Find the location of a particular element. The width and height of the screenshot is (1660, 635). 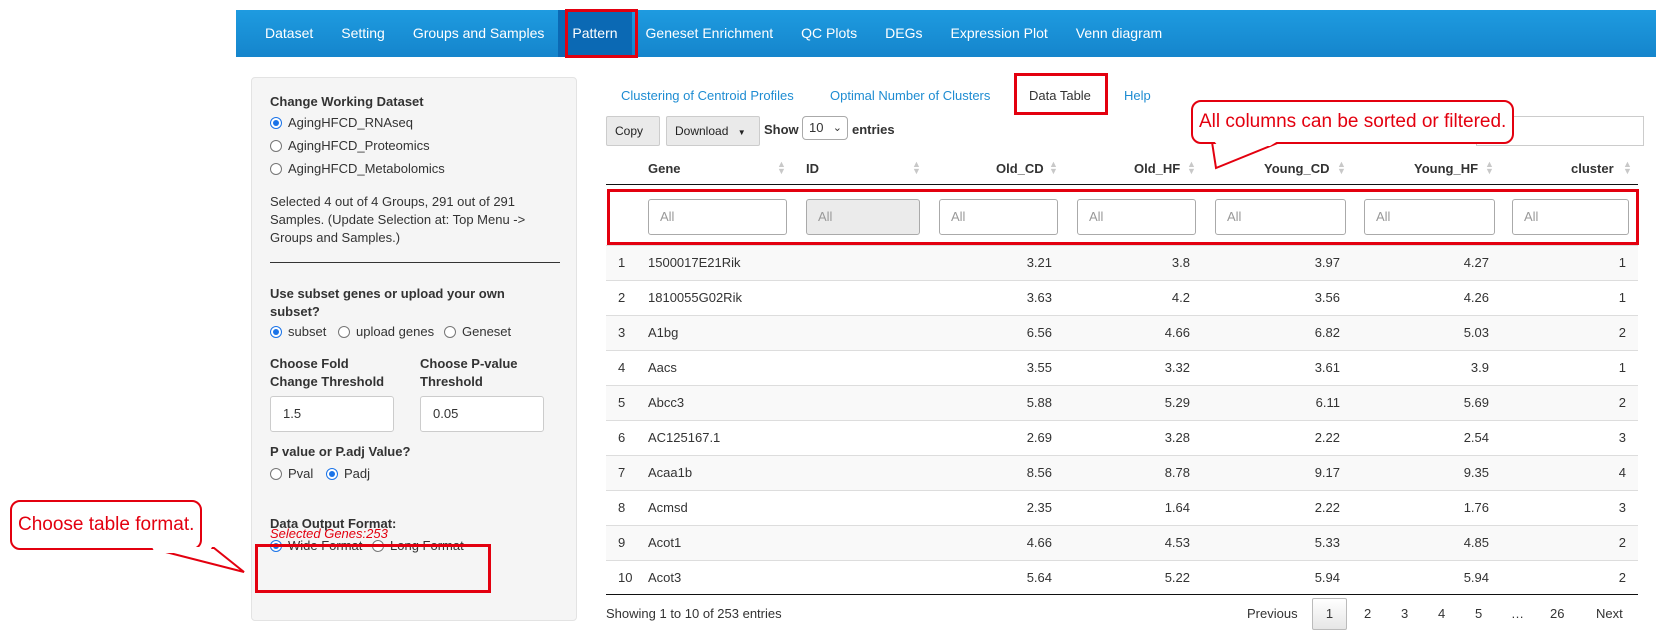

dataset-option-rnaseq: AgingHFCD_RNAseq is located at coordinates (341, 122).